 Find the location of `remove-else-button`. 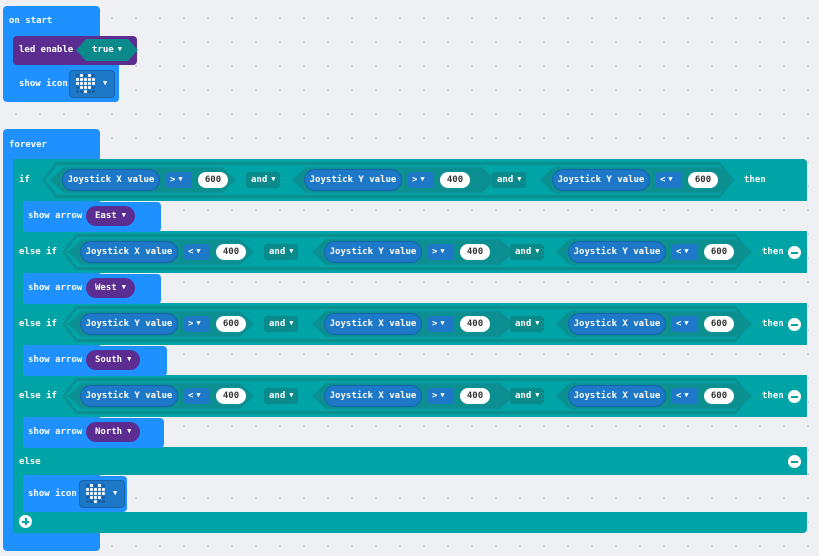

remove-else-button is located at coordinates (794, 461).